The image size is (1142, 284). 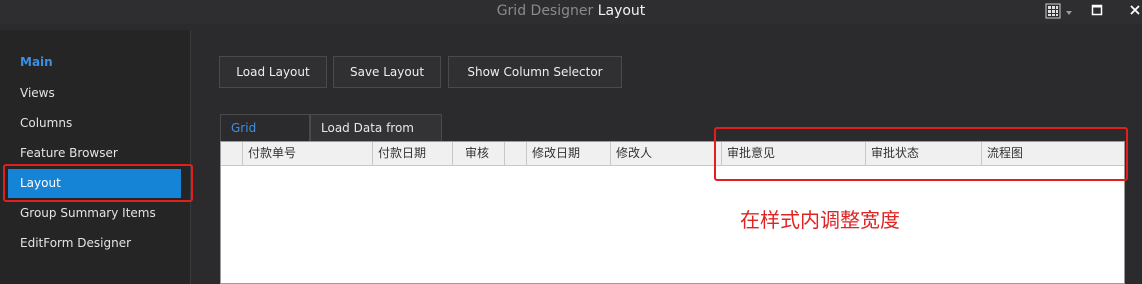 What do you see at coordinates (569, 153) in the screenshot?
I see `grid-column-header: 修改日期` at bounding box center [569, 153].